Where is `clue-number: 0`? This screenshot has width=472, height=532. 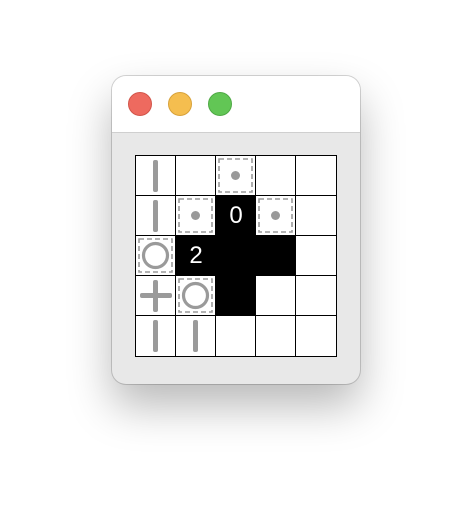 clue-number: 0 is located at coordinates (236, 215).